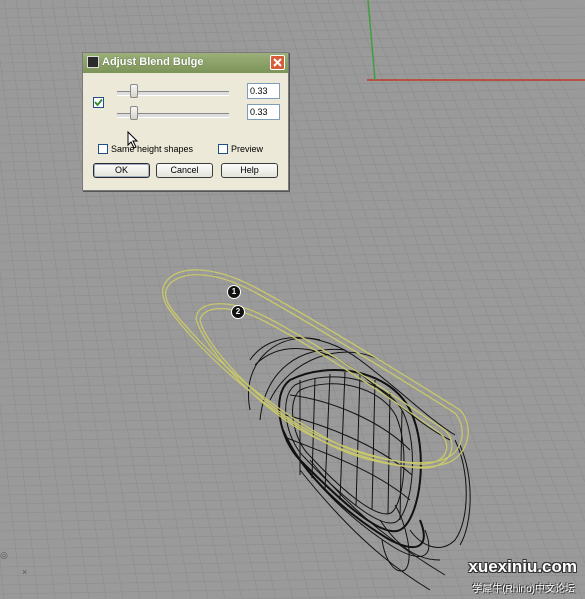  I want to click on same-height-checkbox, so click(103, 149).